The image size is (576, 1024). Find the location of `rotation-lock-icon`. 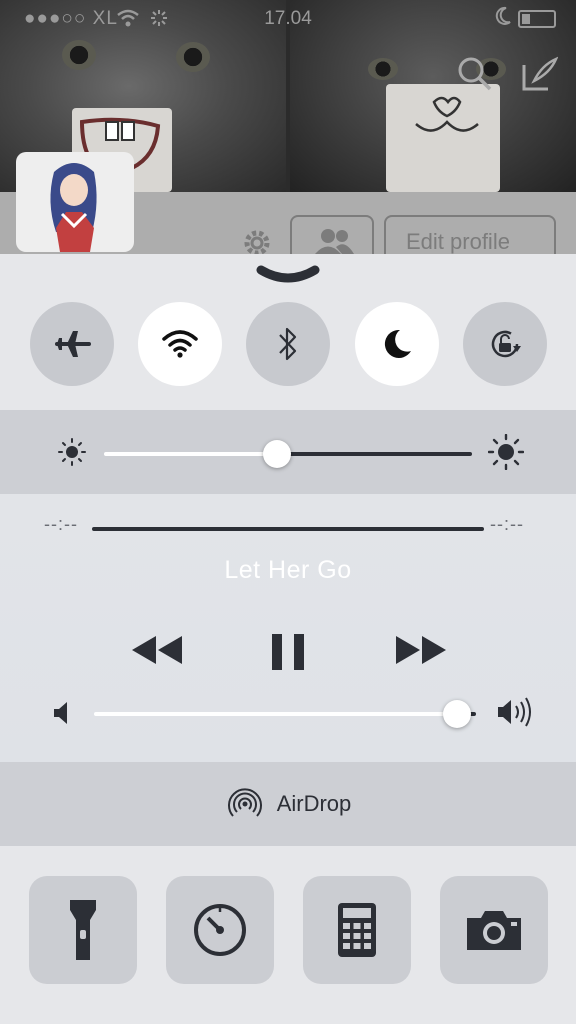

rotation-lock-icon is located at coordinates (506, 344).